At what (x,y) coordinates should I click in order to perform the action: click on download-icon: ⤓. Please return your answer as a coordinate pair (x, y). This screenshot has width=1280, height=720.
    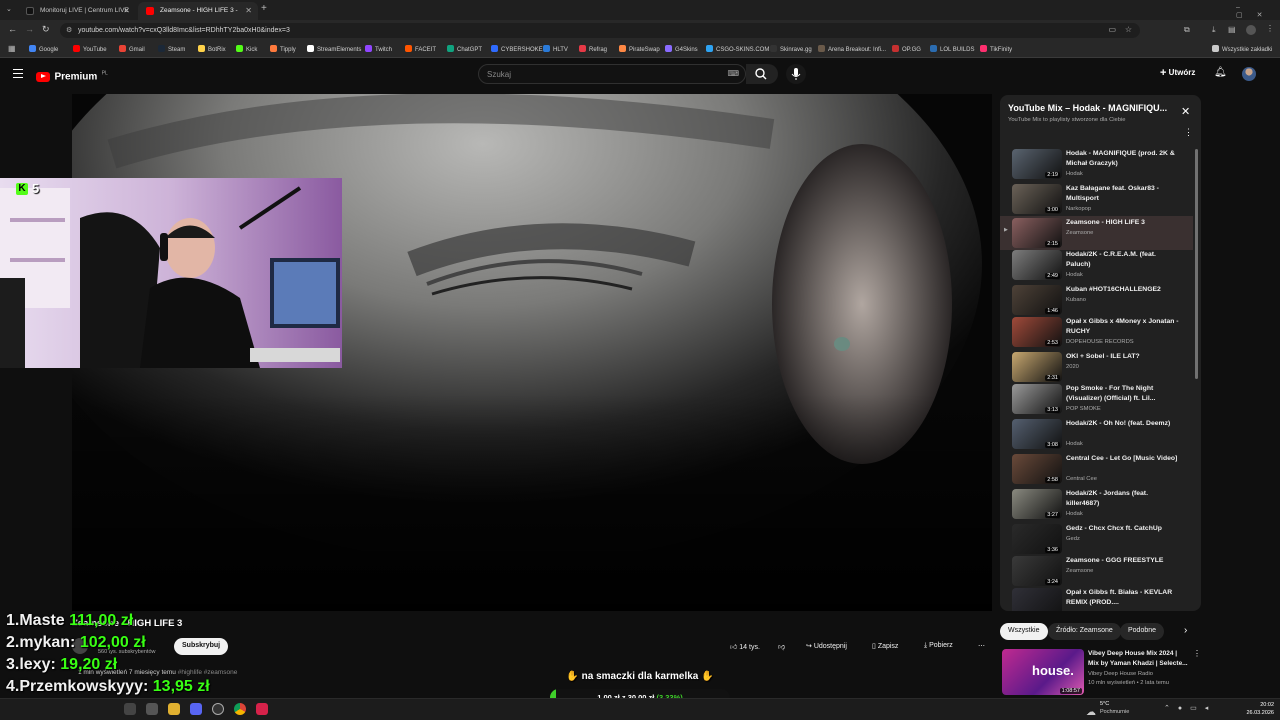
    Looking at the image, I should click on (1214, 30).